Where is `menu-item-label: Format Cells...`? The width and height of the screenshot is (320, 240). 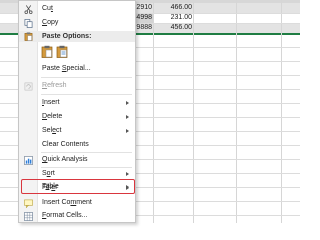 menu-item-label: Format Cells... is located at coordinates (65, 215).